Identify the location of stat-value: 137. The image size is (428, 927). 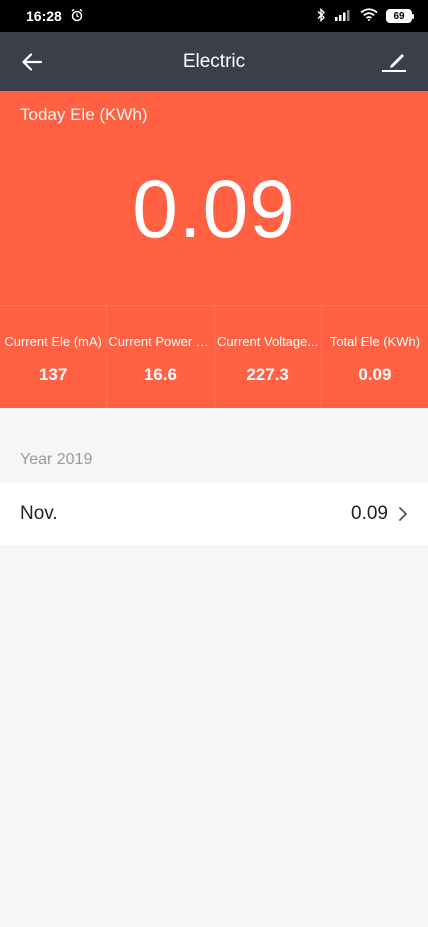
(53, 374).